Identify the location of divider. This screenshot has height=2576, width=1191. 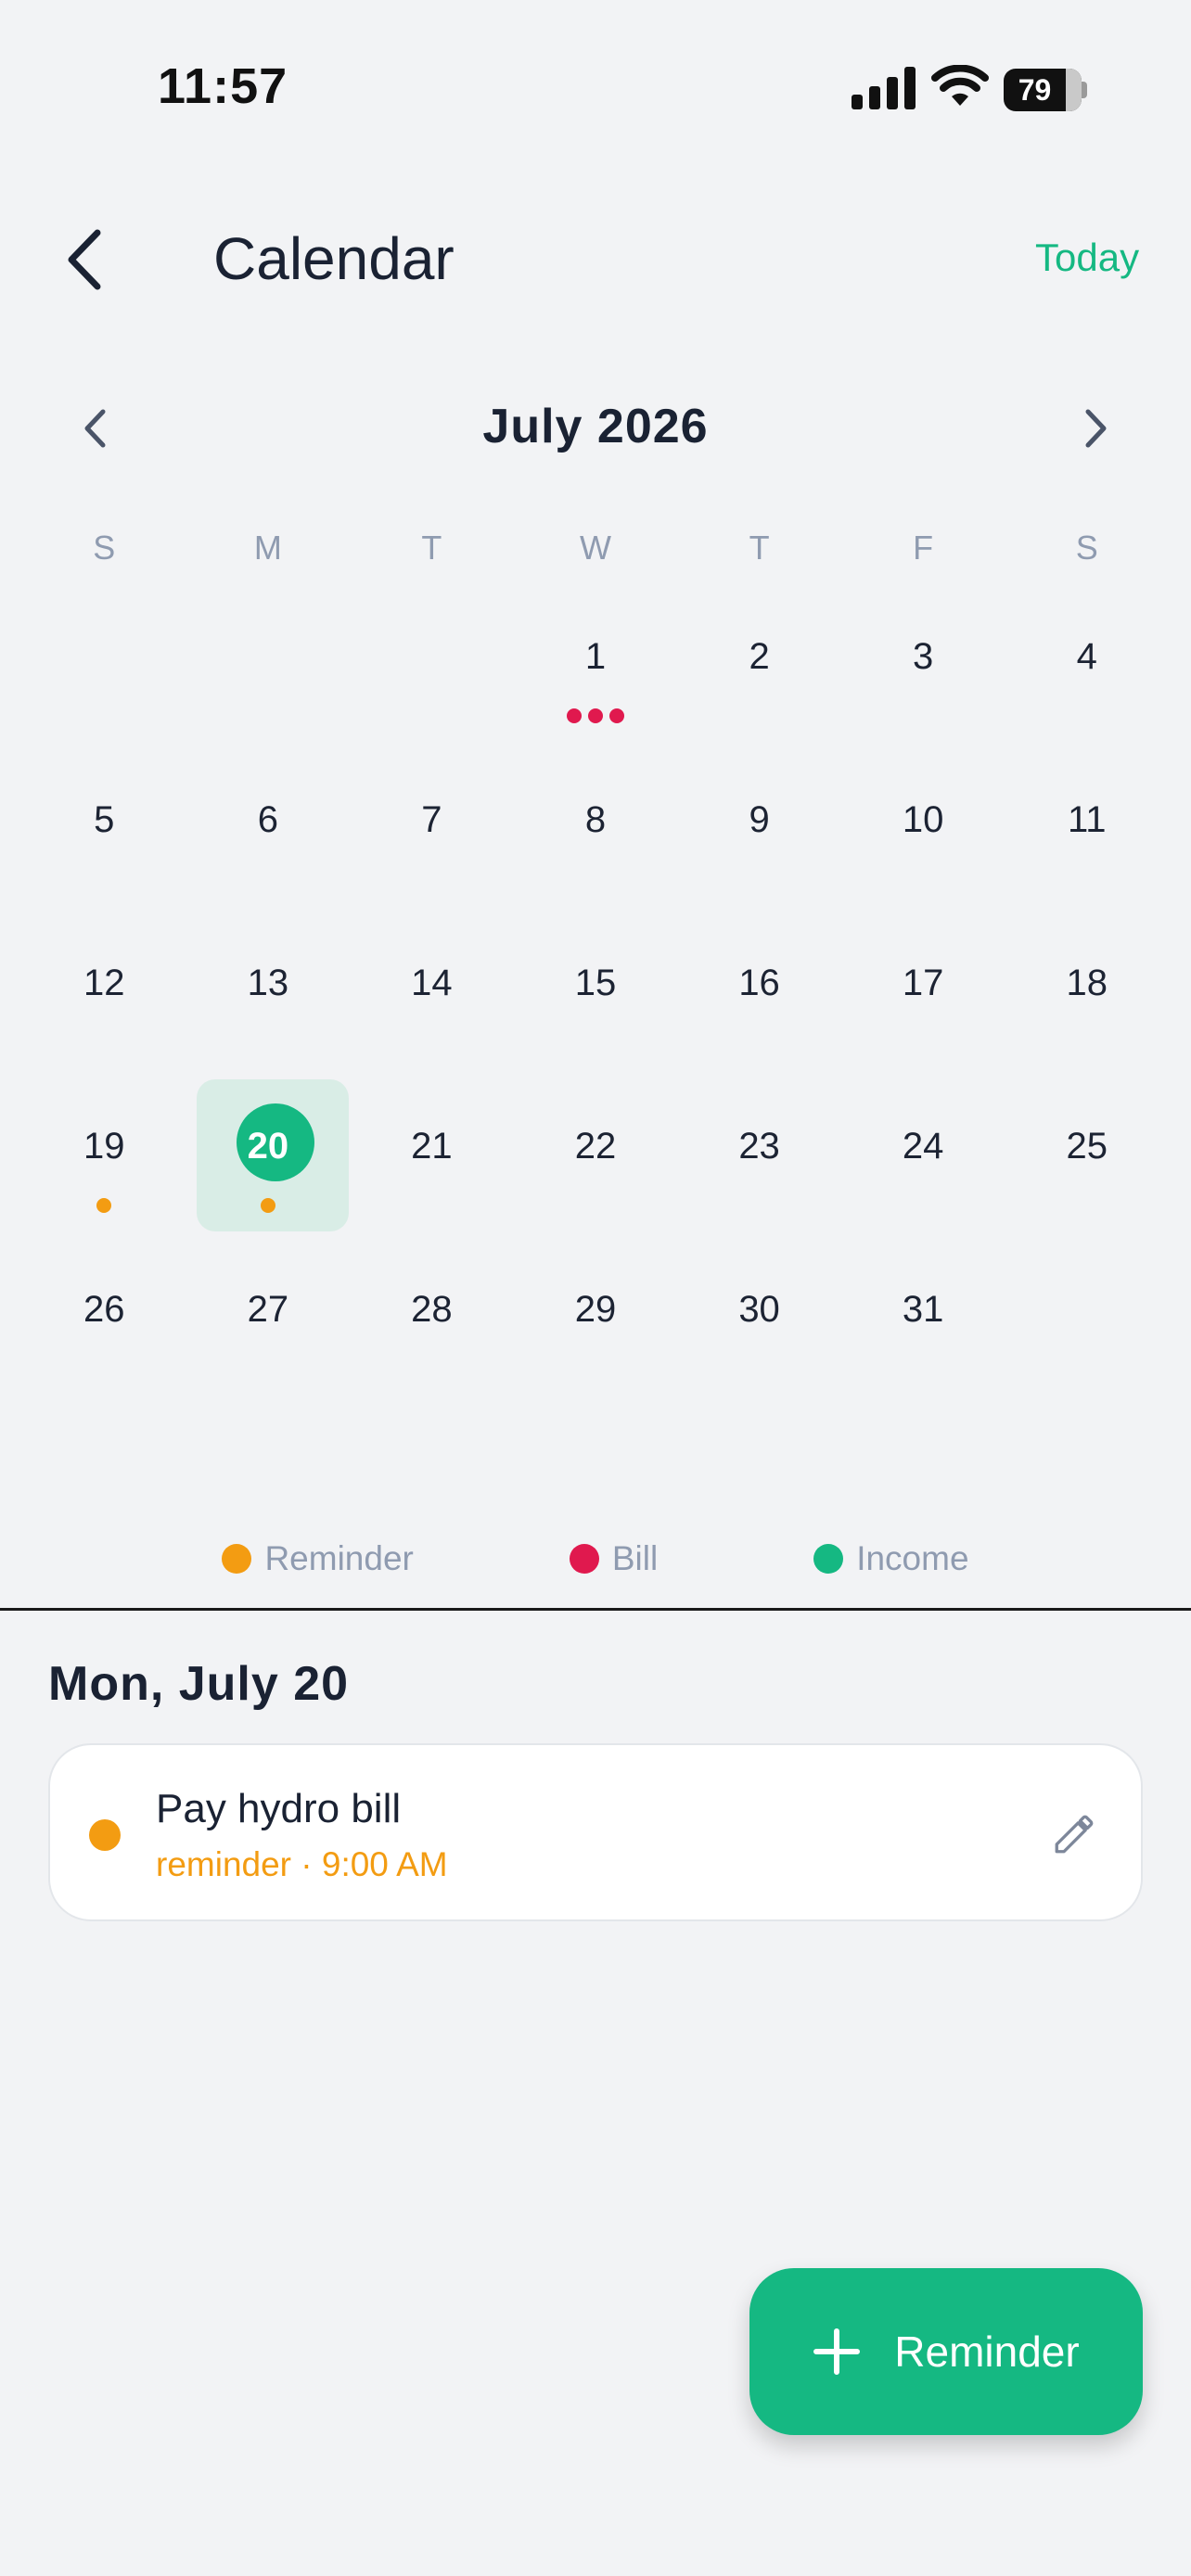
(595, 1609).